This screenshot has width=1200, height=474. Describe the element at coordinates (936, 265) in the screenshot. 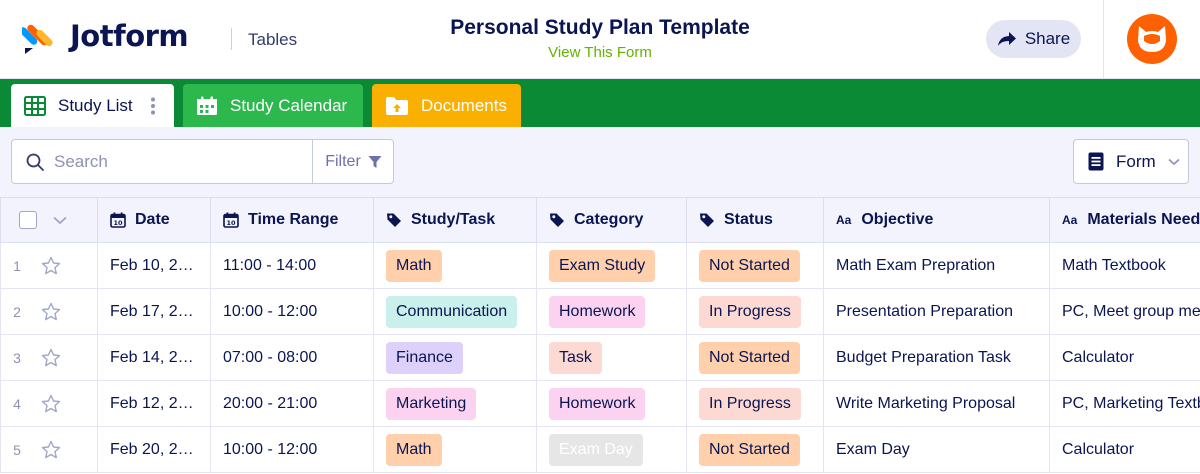

I see `objective-cell: Math Exam Prepration` at that location.